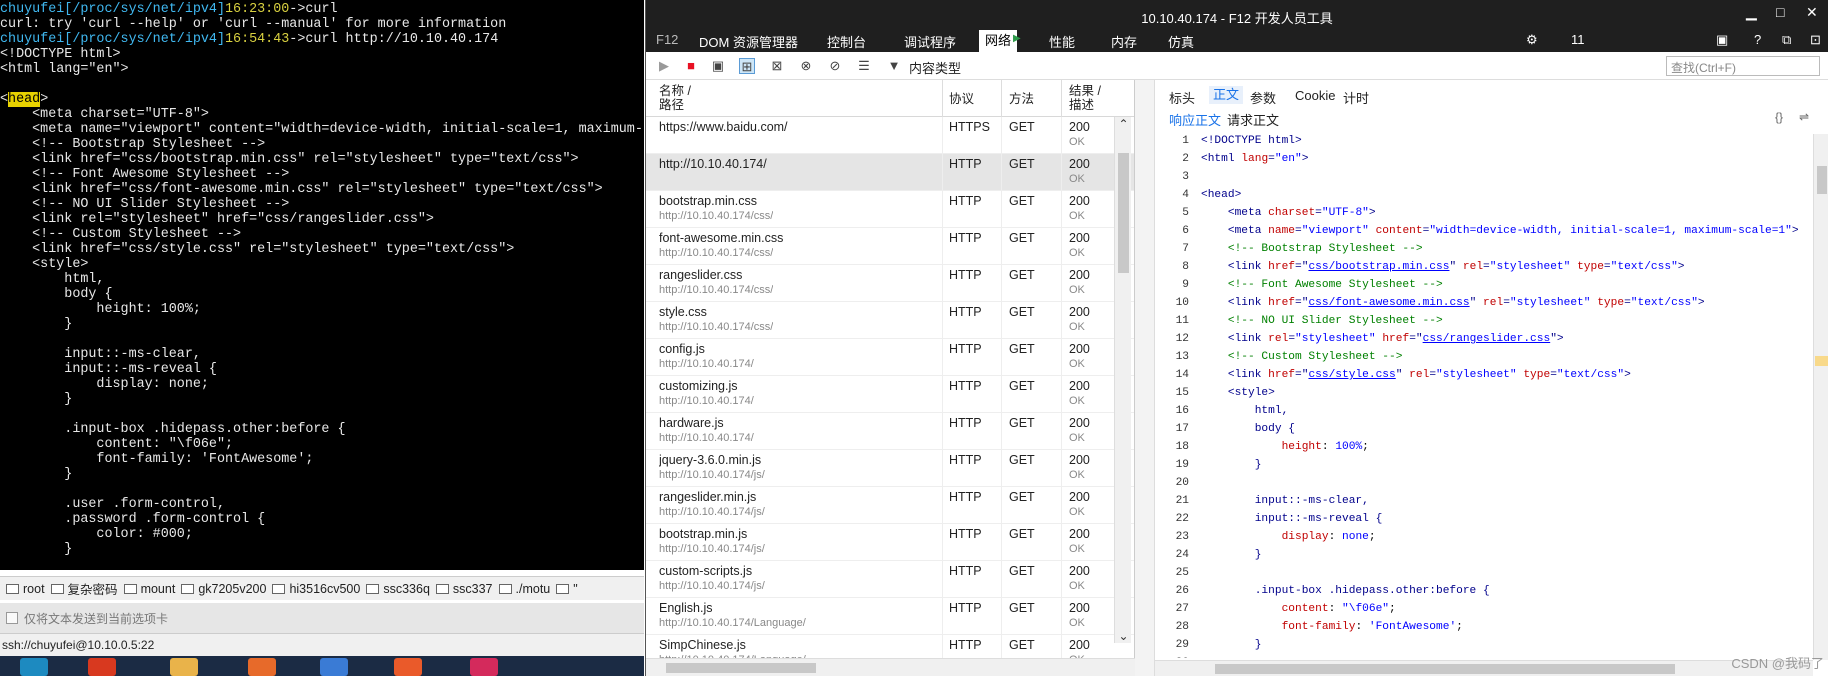  What do you see at coordinates (1123, 124) in the screenshot?
I see `scroll-up-icon: ⌃` at bounding box center [1123, 124].